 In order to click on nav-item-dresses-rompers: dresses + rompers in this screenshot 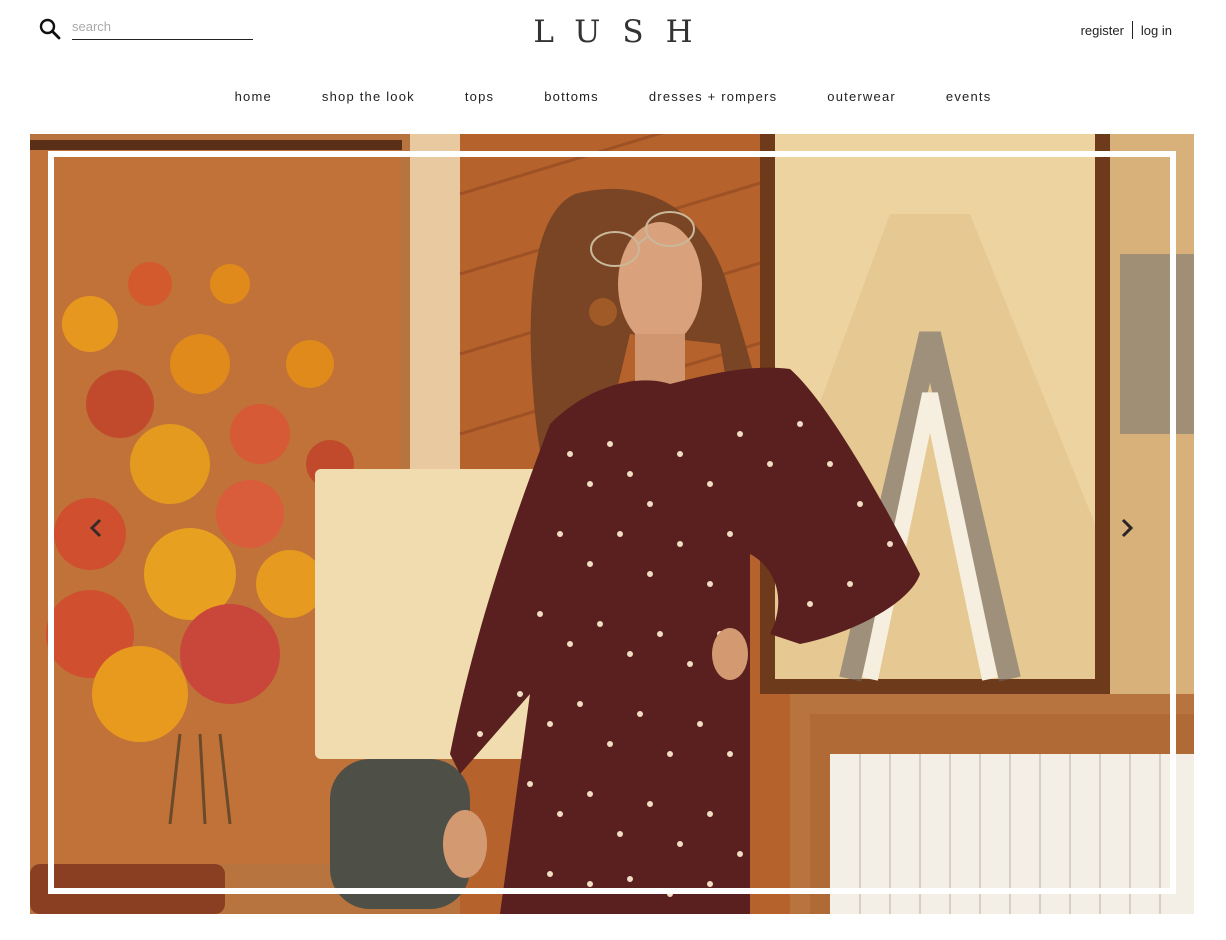, I will do `click(713, 96)`.